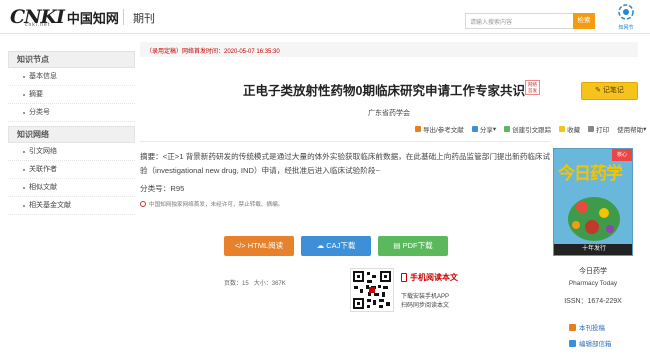  What do you see at coordinates (151, 156) in the screenshot?
I see `abstract-label: 摘要：` at bounding box center [151, 156].